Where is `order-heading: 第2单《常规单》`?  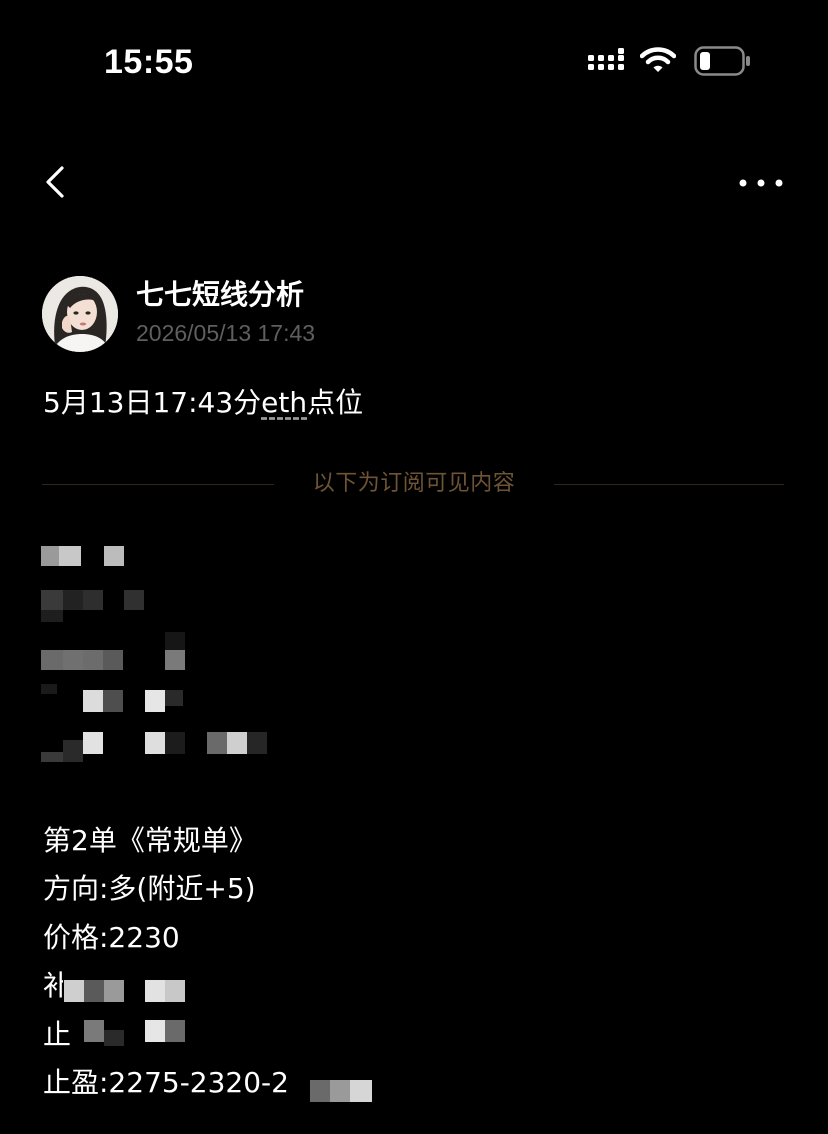
order-heading: 第2单《常规单》 is located at coordinates (150, 840).